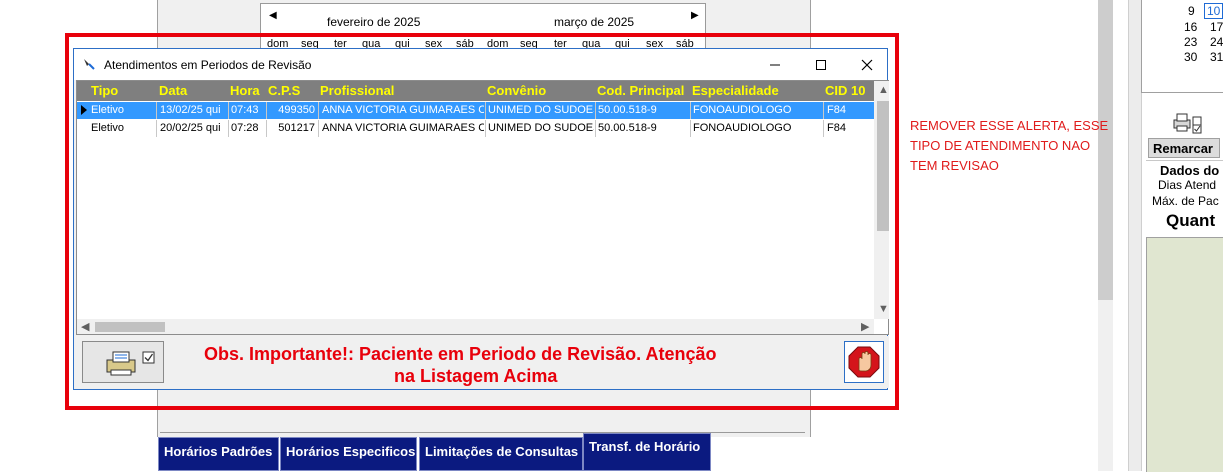 Image resolution: width=1223 pixels, height=472 pixels. I want to click on mini-calendar-day: 23, so click(1190, 42).